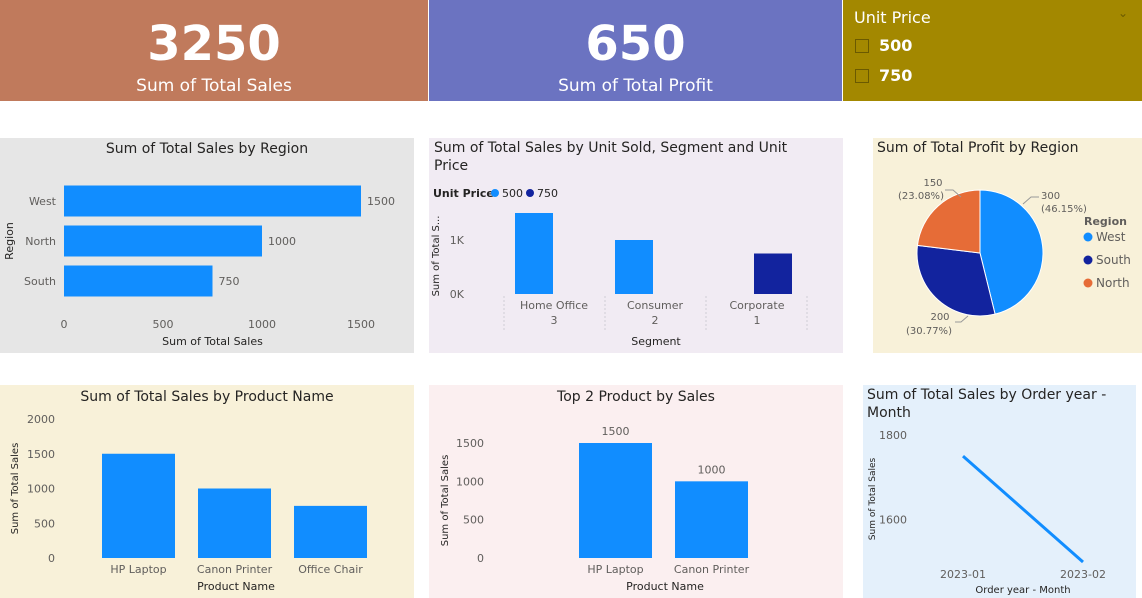 This screenshot has width=1142, height=598. Describe the element at coordinates (656, 341) in the screenshot. I see `x-axis-title: Segment` at that location.